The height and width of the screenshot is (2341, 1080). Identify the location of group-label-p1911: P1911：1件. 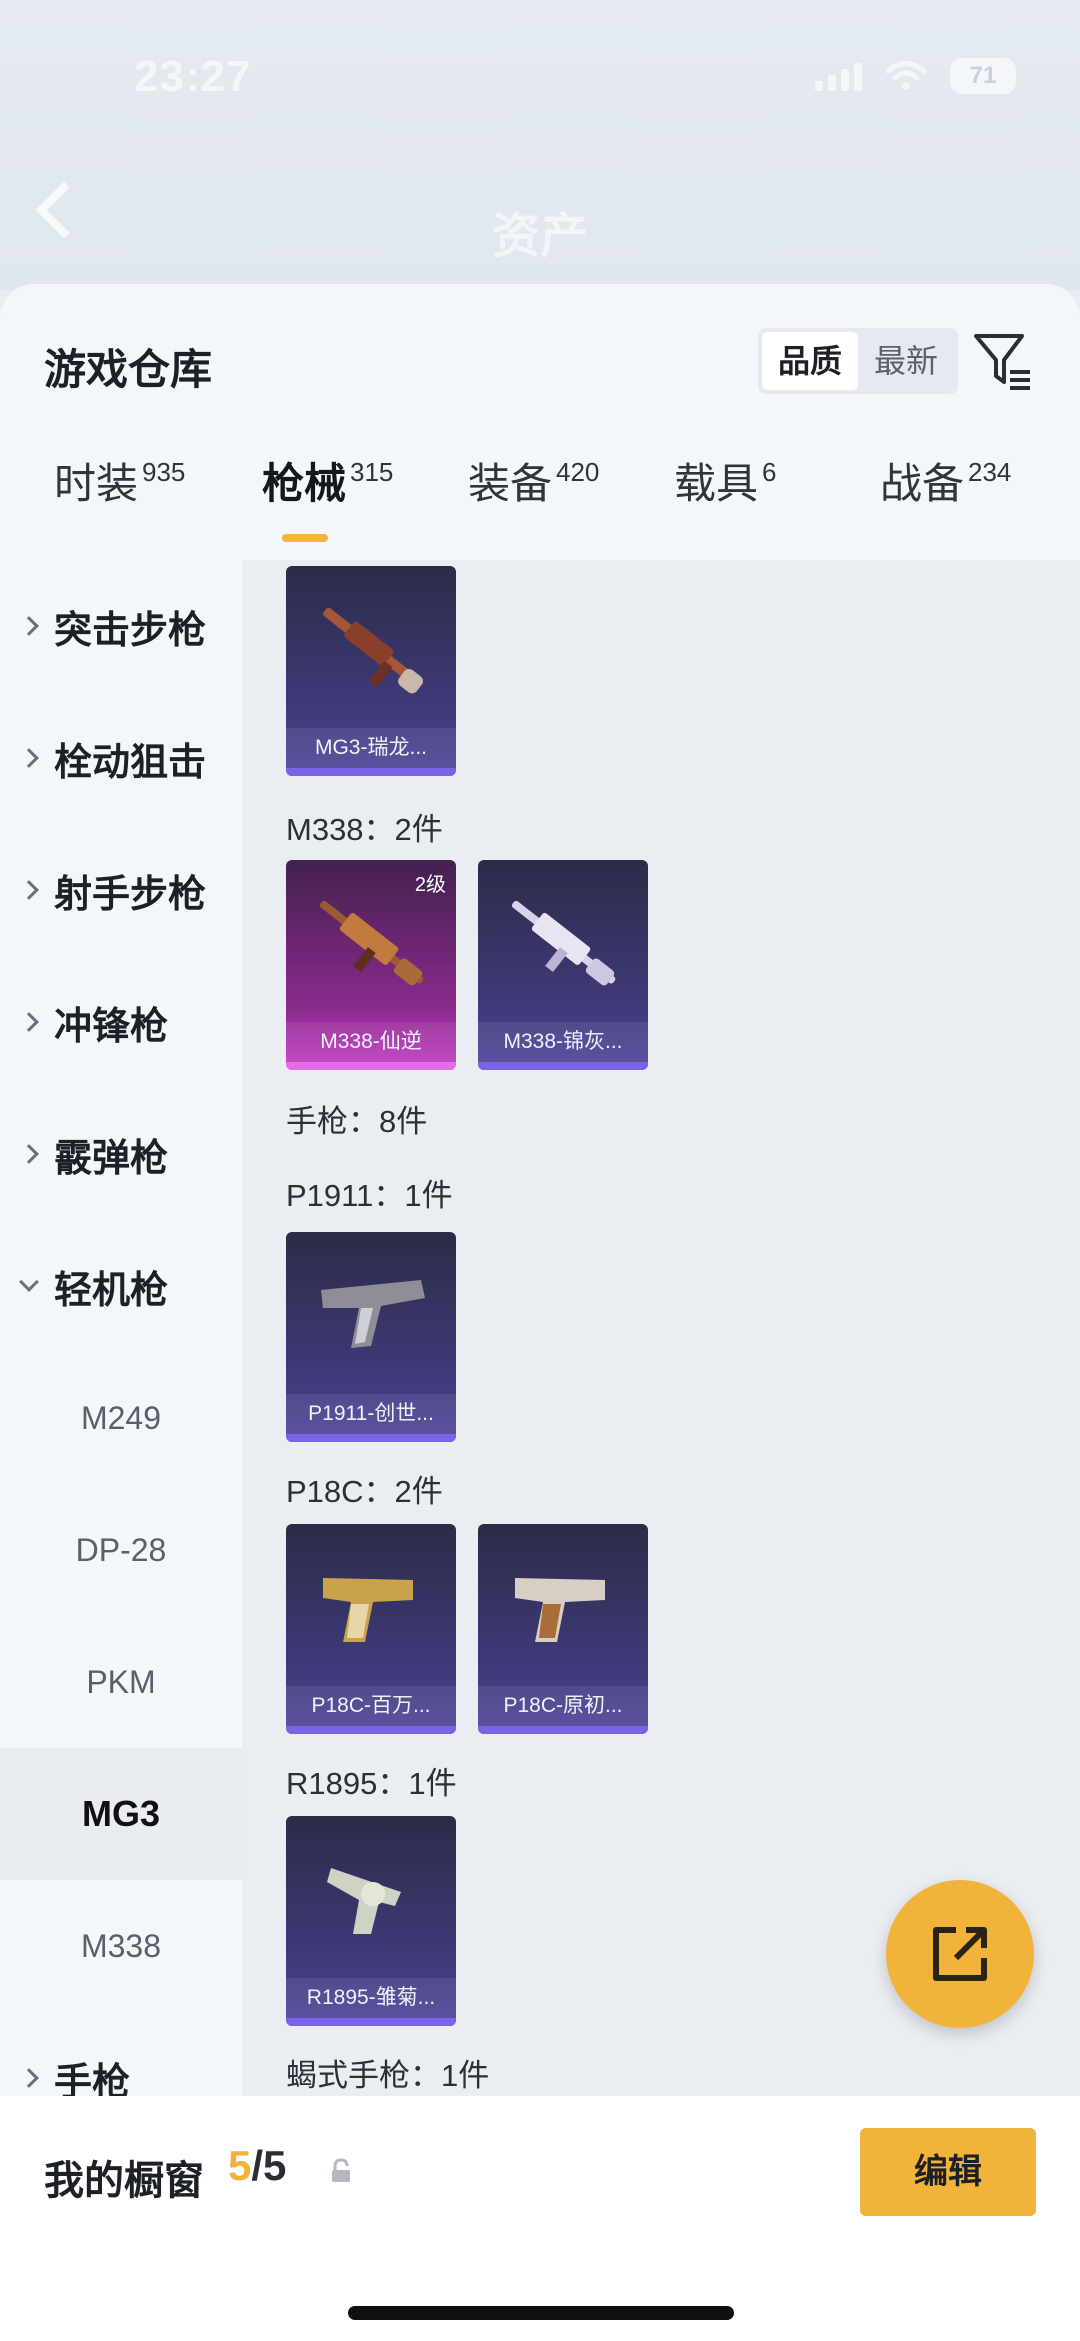
(369, 1195).